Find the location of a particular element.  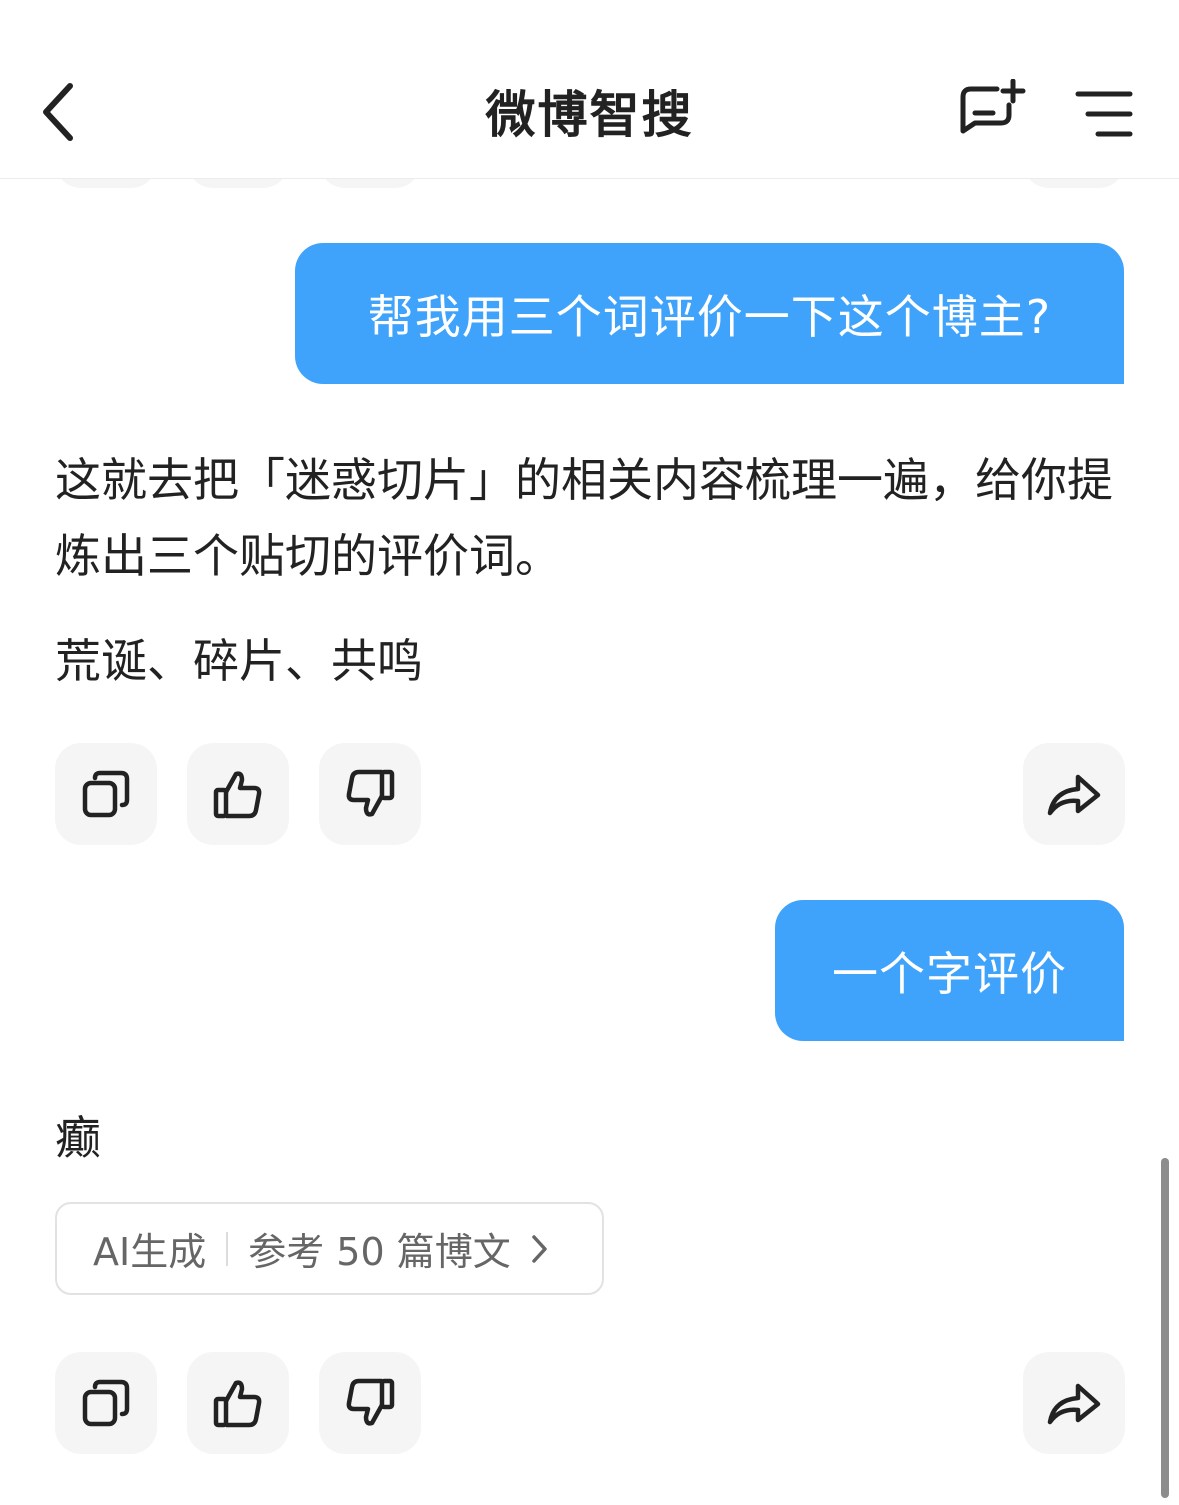

new-chat-button is located at coordinates (992, 114).